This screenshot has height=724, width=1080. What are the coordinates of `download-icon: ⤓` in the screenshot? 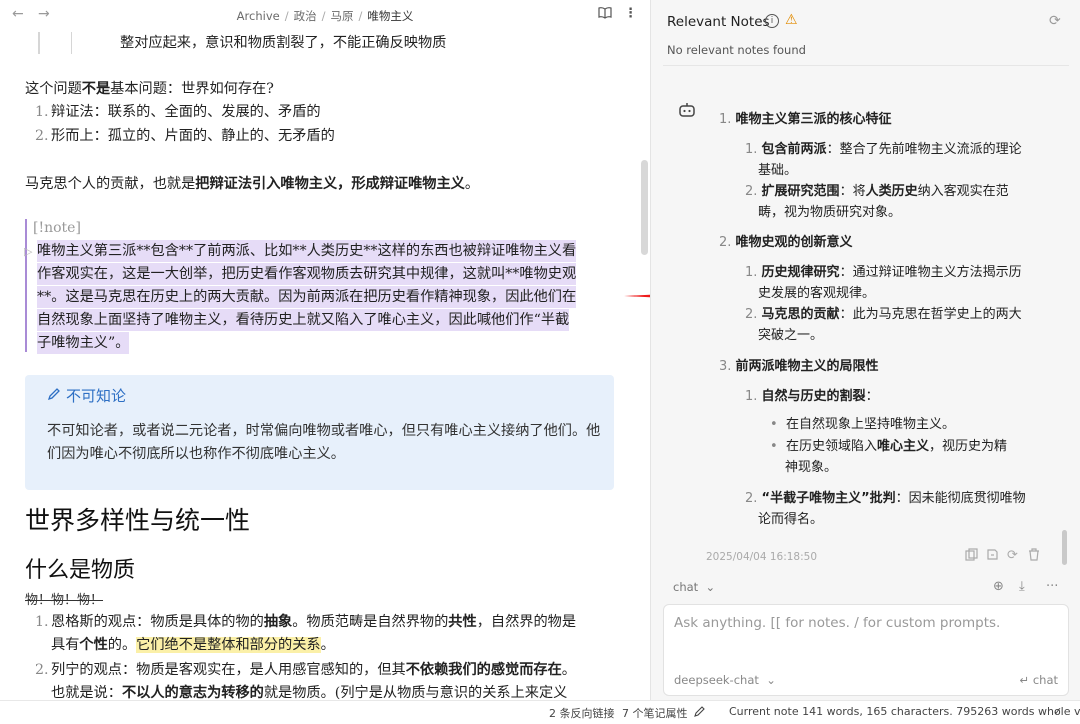 It's located at (1022, 586).